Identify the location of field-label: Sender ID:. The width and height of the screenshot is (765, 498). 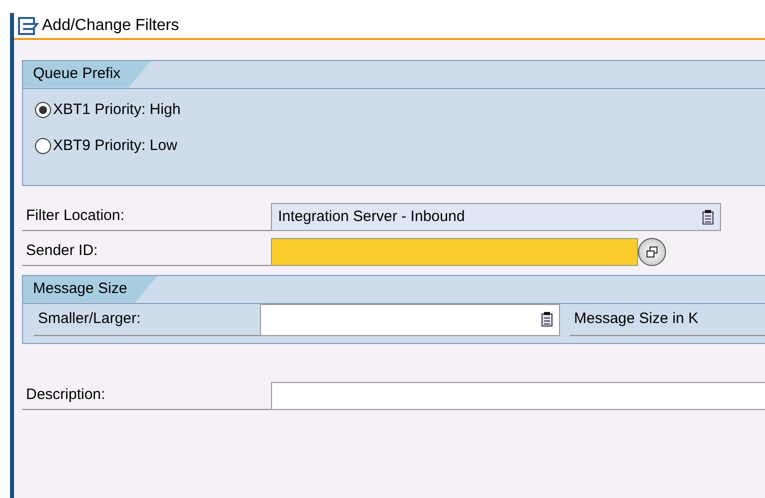
(146, 252).